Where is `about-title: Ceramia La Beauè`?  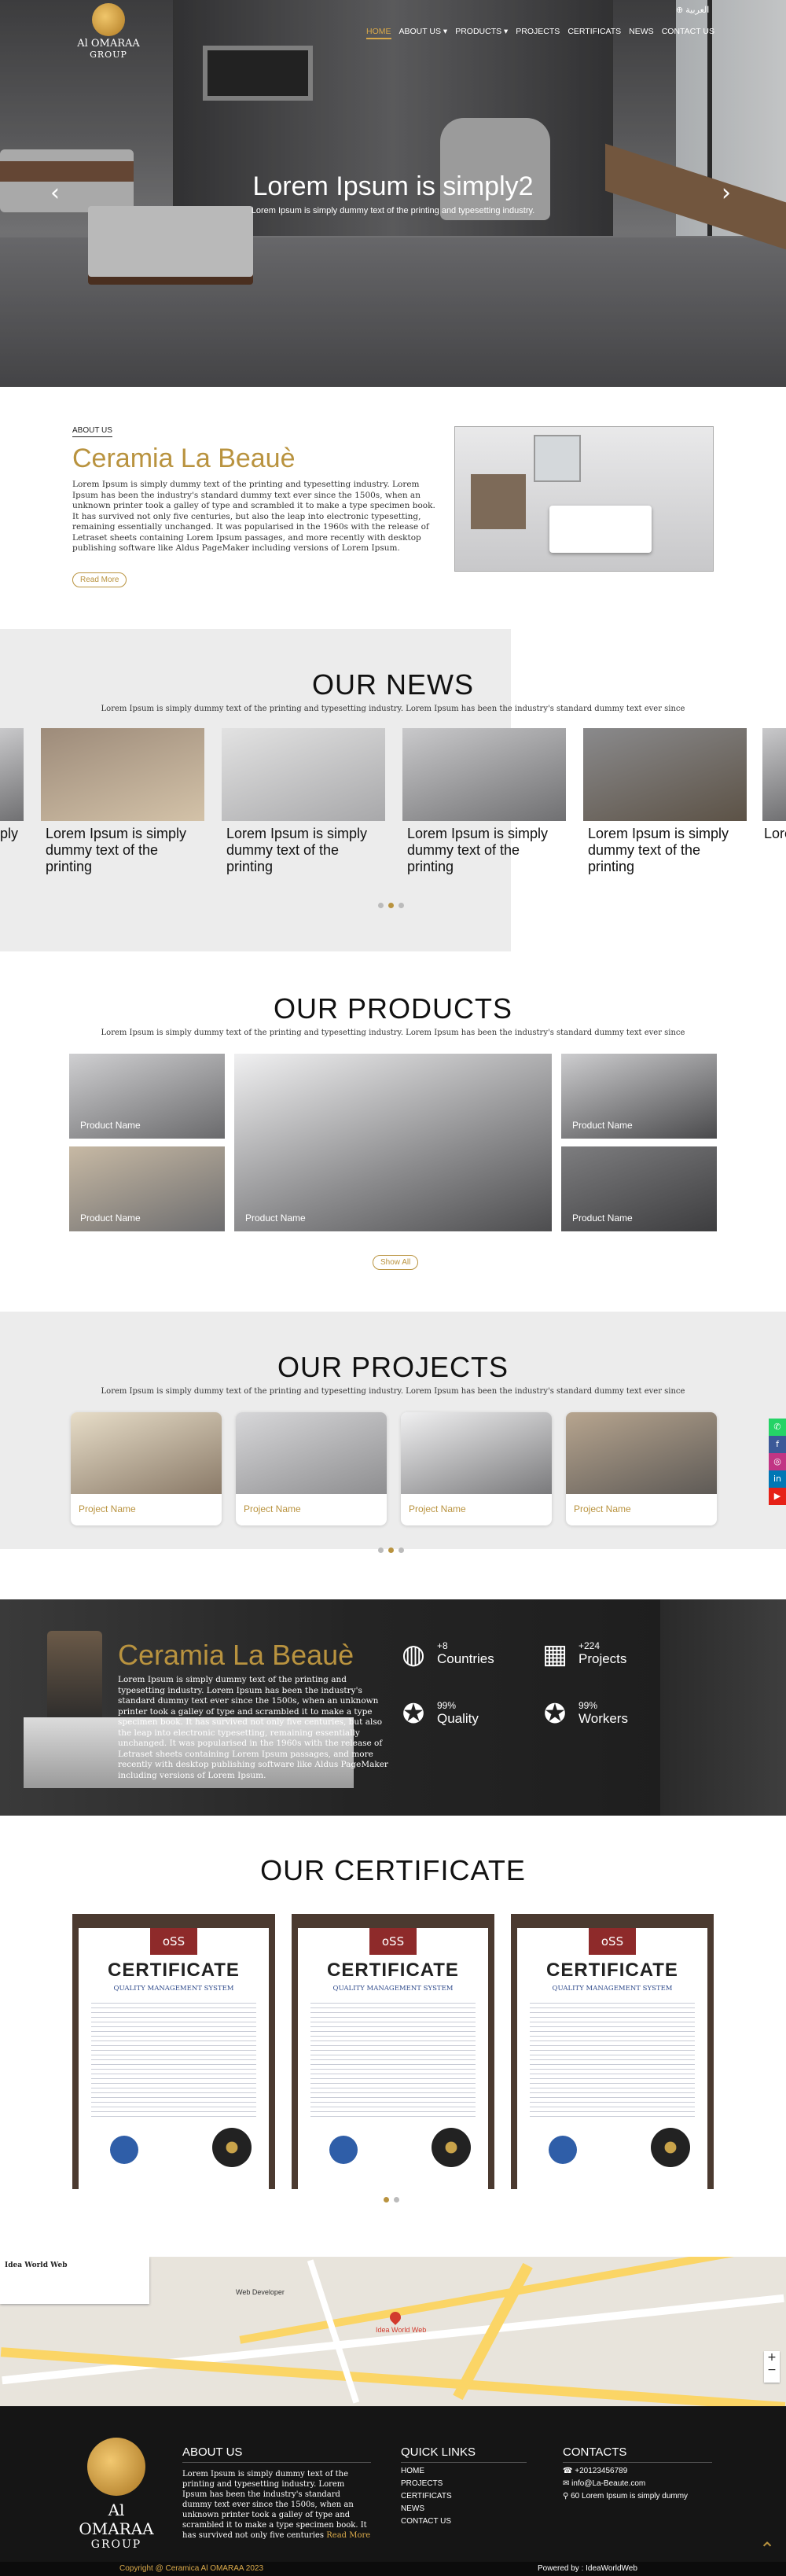 about-title: Ceramia La Beauè is located at coordinates (184, 458).